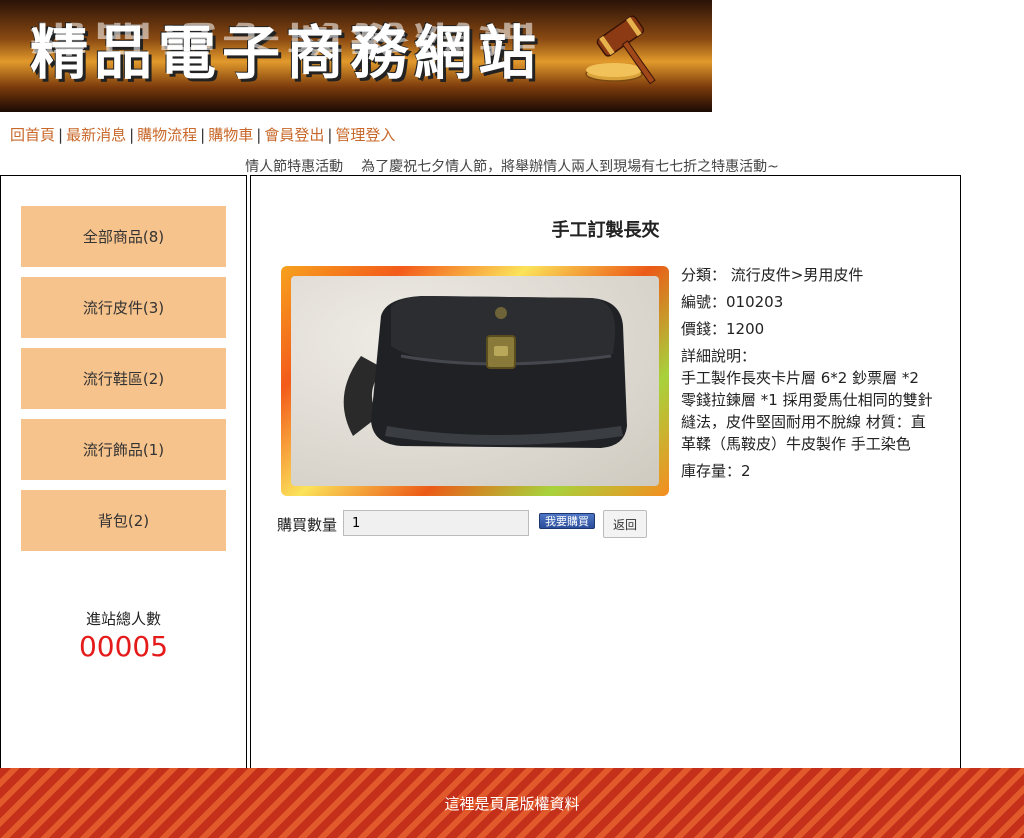 Image resolution: width=1024 pixels, height=838 pixels. What do you see at coordinates (625, 524) in the screenshot?
I see `back-button: 返回` at bounding box center [625, 524].